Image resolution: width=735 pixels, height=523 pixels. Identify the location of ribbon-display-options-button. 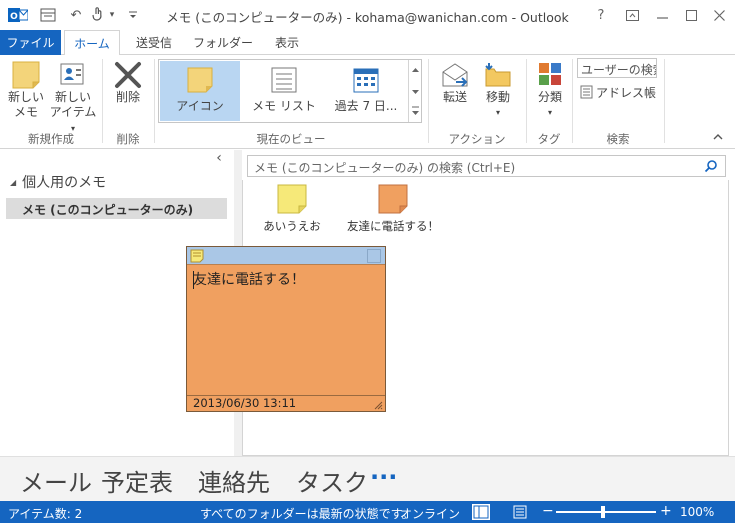
(632, 15).